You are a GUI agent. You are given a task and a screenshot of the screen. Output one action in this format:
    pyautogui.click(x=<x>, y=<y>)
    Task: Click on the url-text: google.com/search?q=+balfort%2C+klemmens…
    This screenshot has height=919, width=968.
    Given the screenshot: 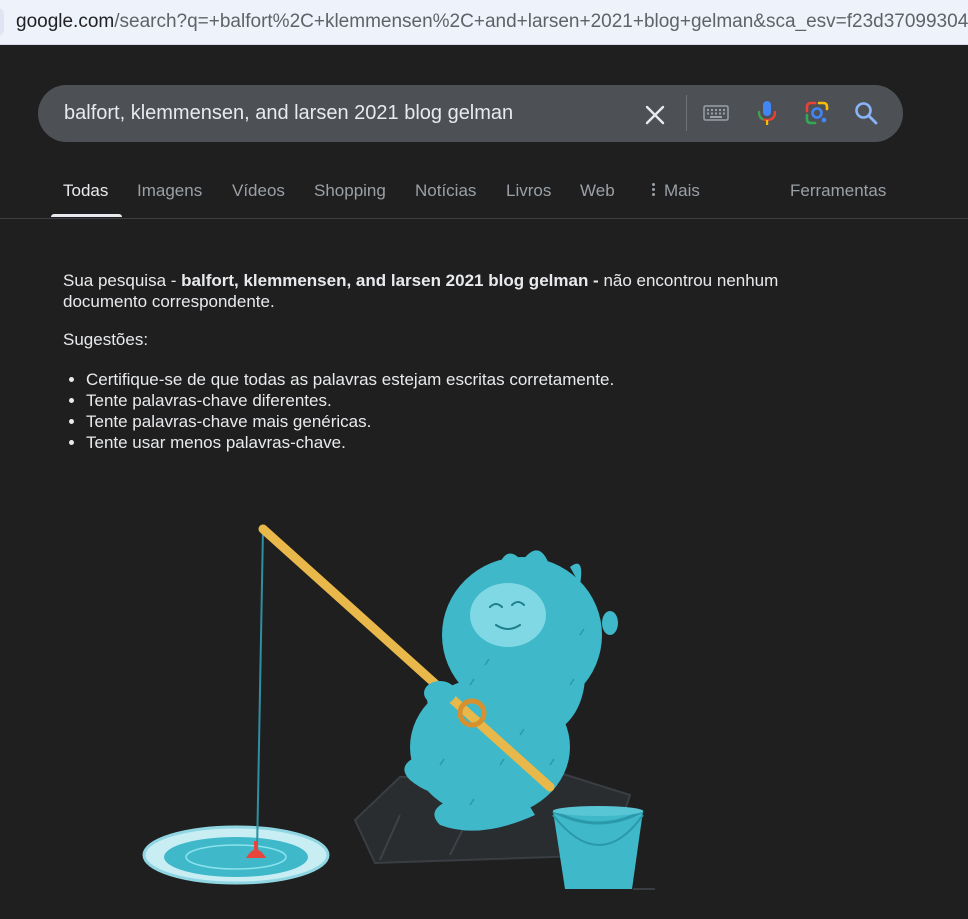 What is the action you would take?
    pyautogui.click(x=492, y=22)
    